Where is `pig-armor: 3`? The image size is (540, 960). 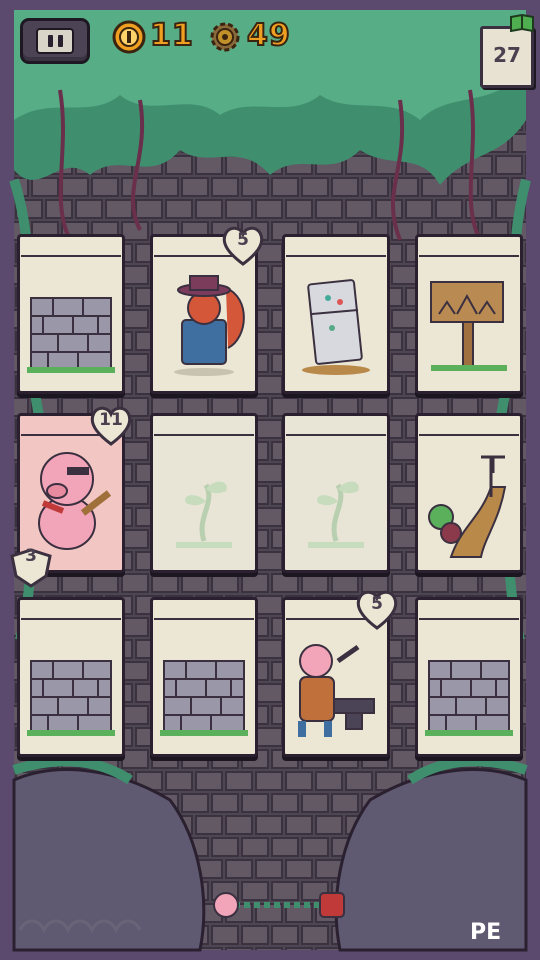 pig-armor: 3 is located at coordinates (31, 556).